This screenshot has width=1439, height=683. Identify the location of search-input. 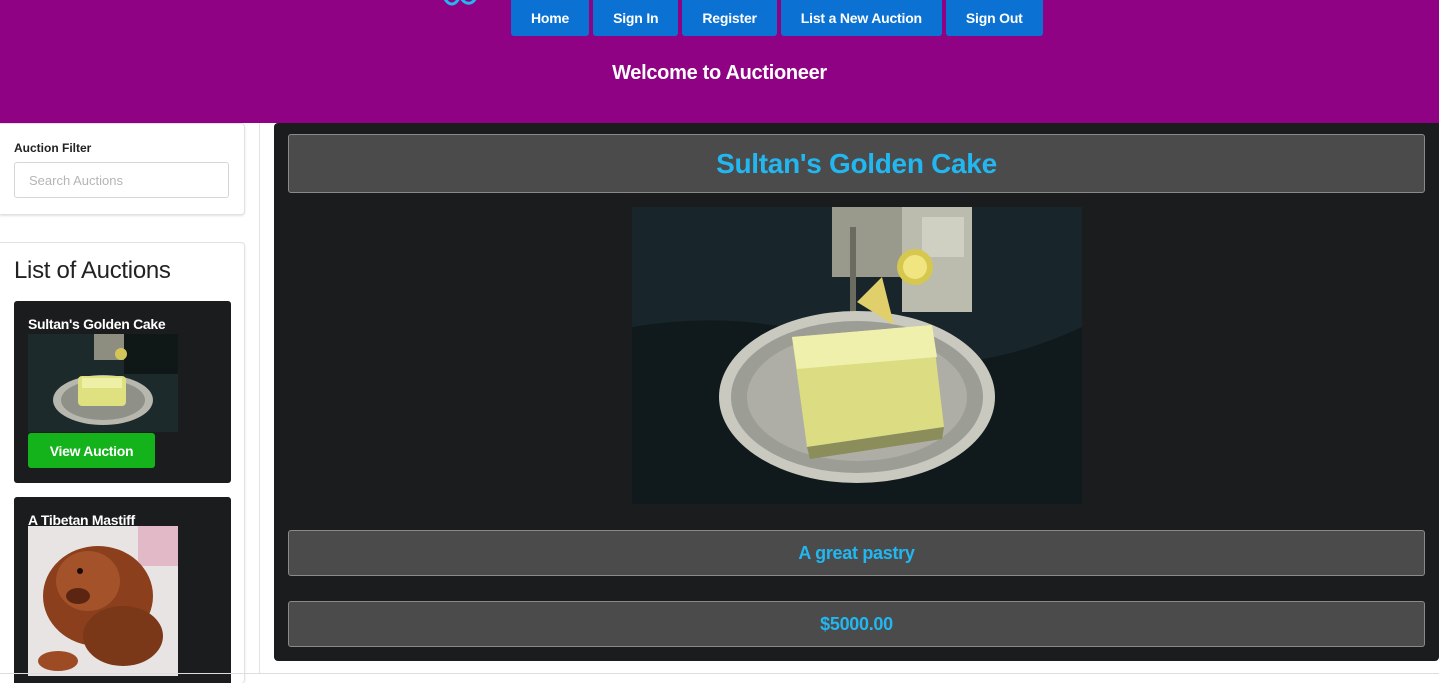
(121, 180).